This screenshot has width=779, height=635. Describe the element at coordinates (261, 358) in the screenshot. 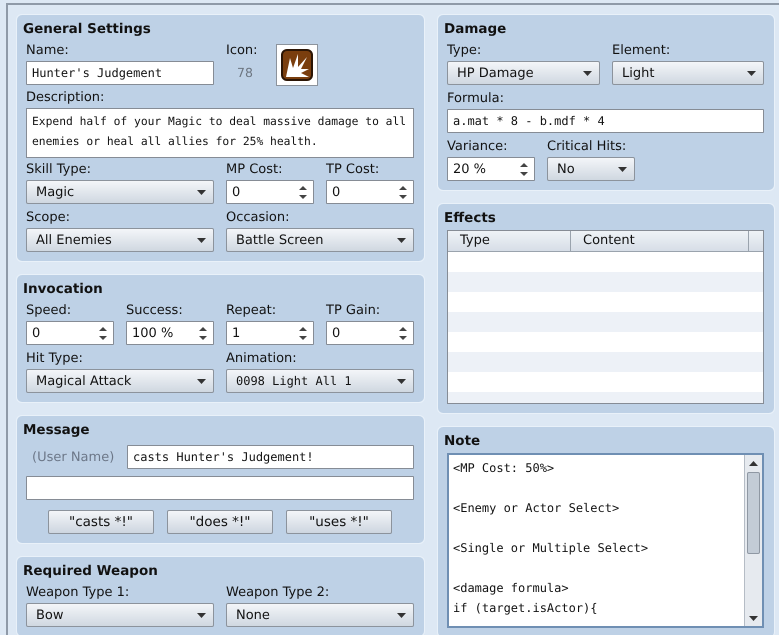

I see `field-label: Animation:` at that location.